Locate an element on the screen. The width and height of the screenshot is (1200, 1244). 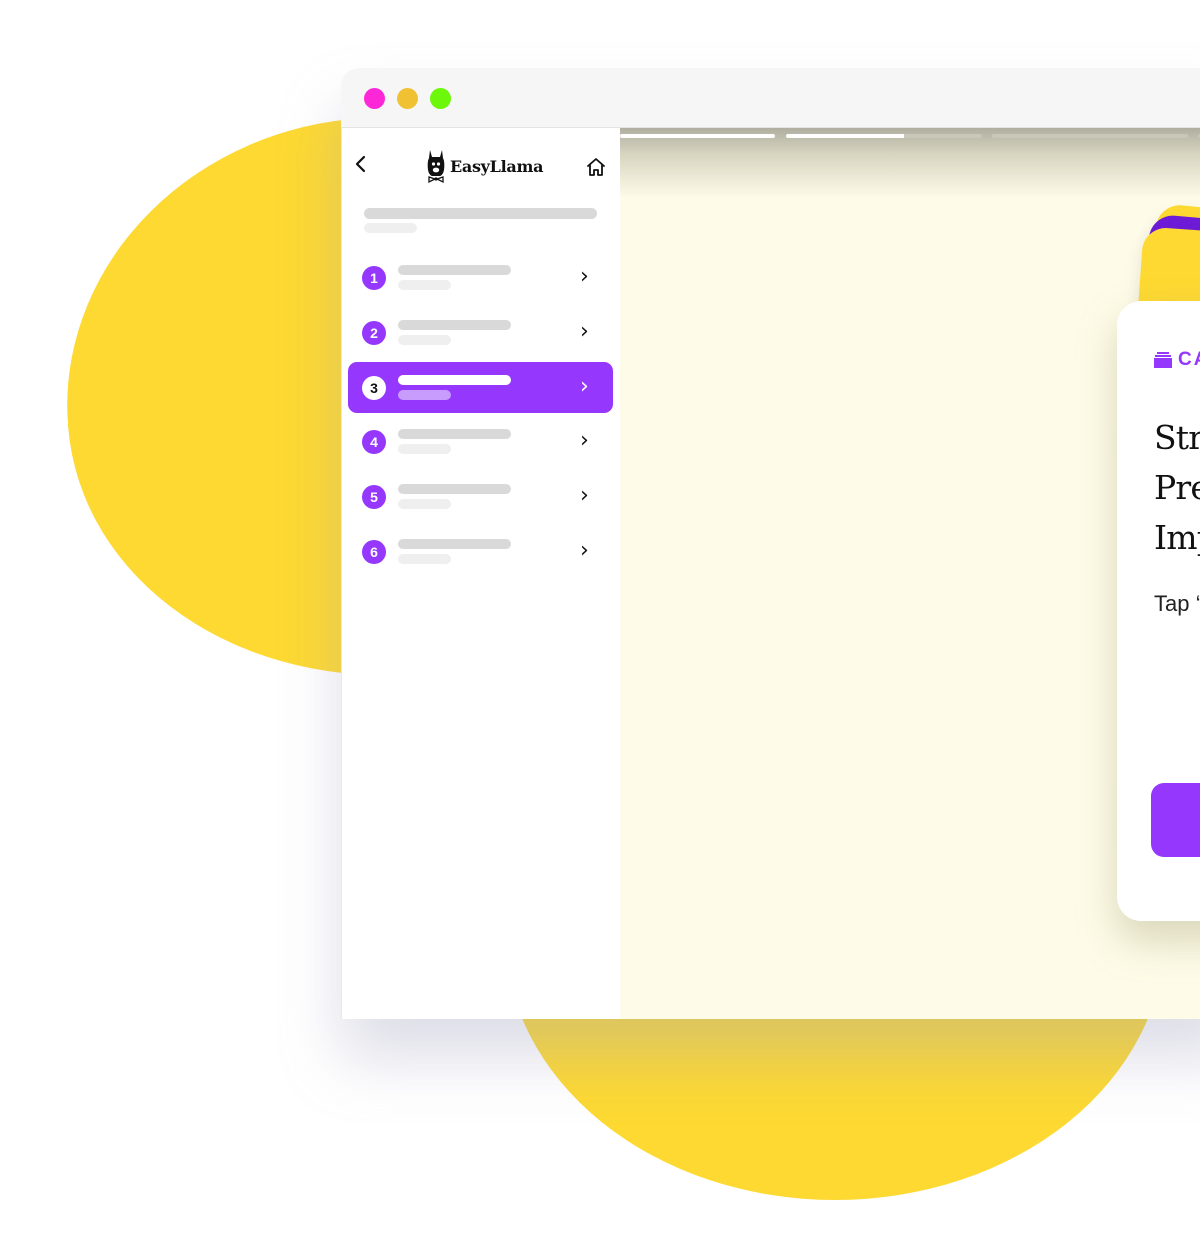
module-number-badge: 2 is located at coordinates (374, 333).